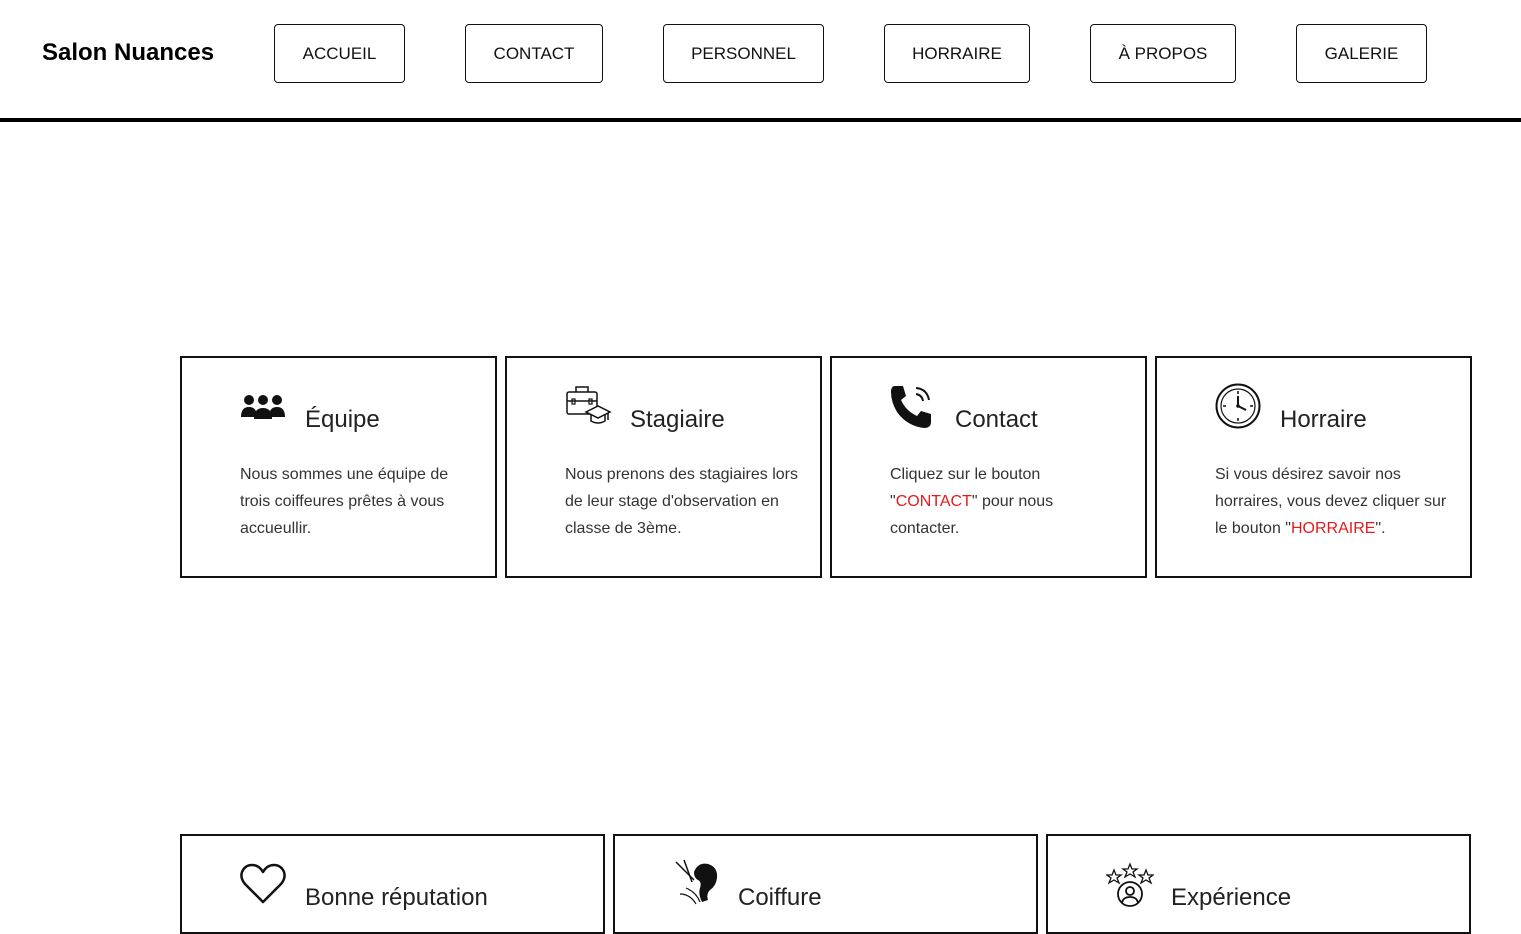 This screenshot has height=934, width=1521. Describe the element at coordinates (534, 53) in the screenshot. I see `nav-button-contact: CONTACT` at that location.